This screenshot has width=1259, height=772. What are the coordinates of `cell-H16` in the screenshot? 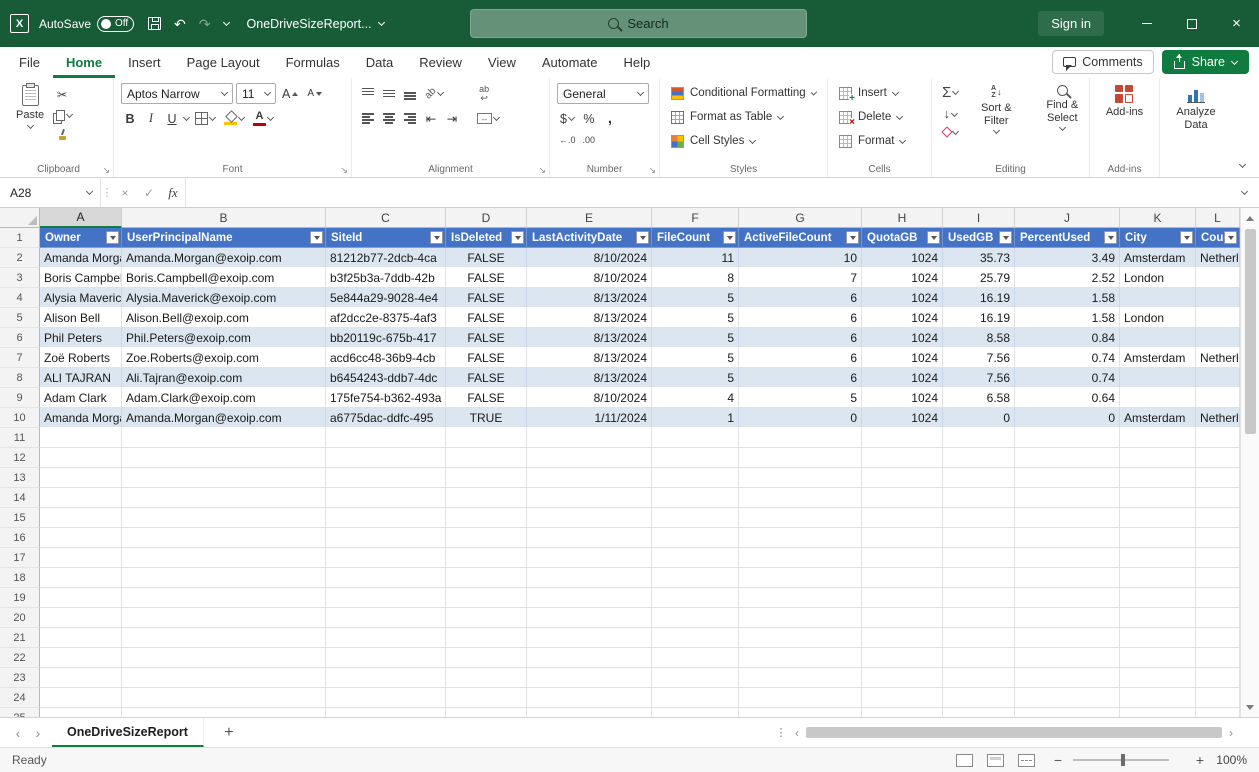 It's located at (902, 538).